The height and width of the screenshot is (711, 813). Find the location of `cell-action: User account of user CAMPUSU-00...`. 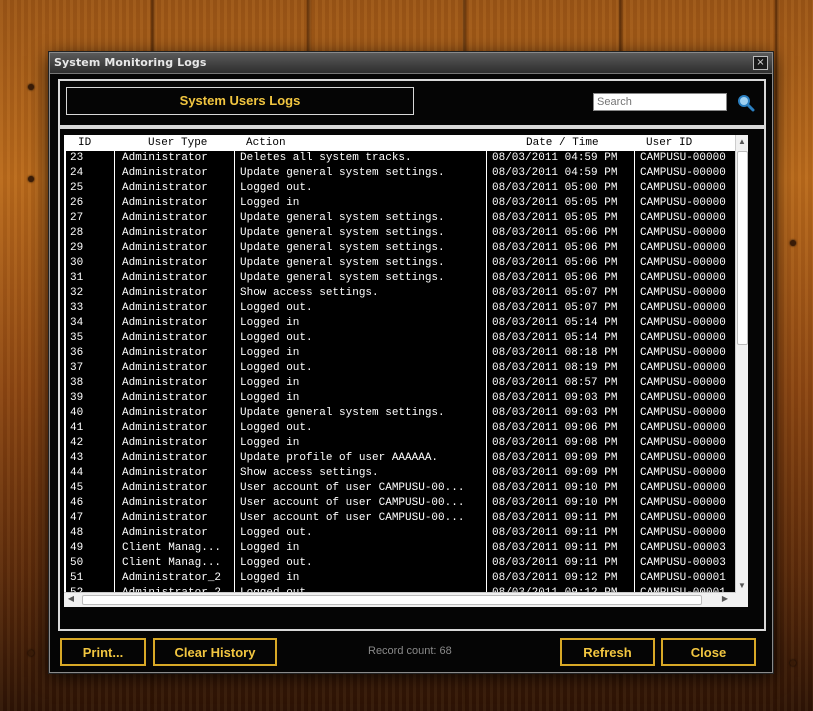

cell-action: User account of user CAMPUSU-00... is located at coordinates (352, 518).